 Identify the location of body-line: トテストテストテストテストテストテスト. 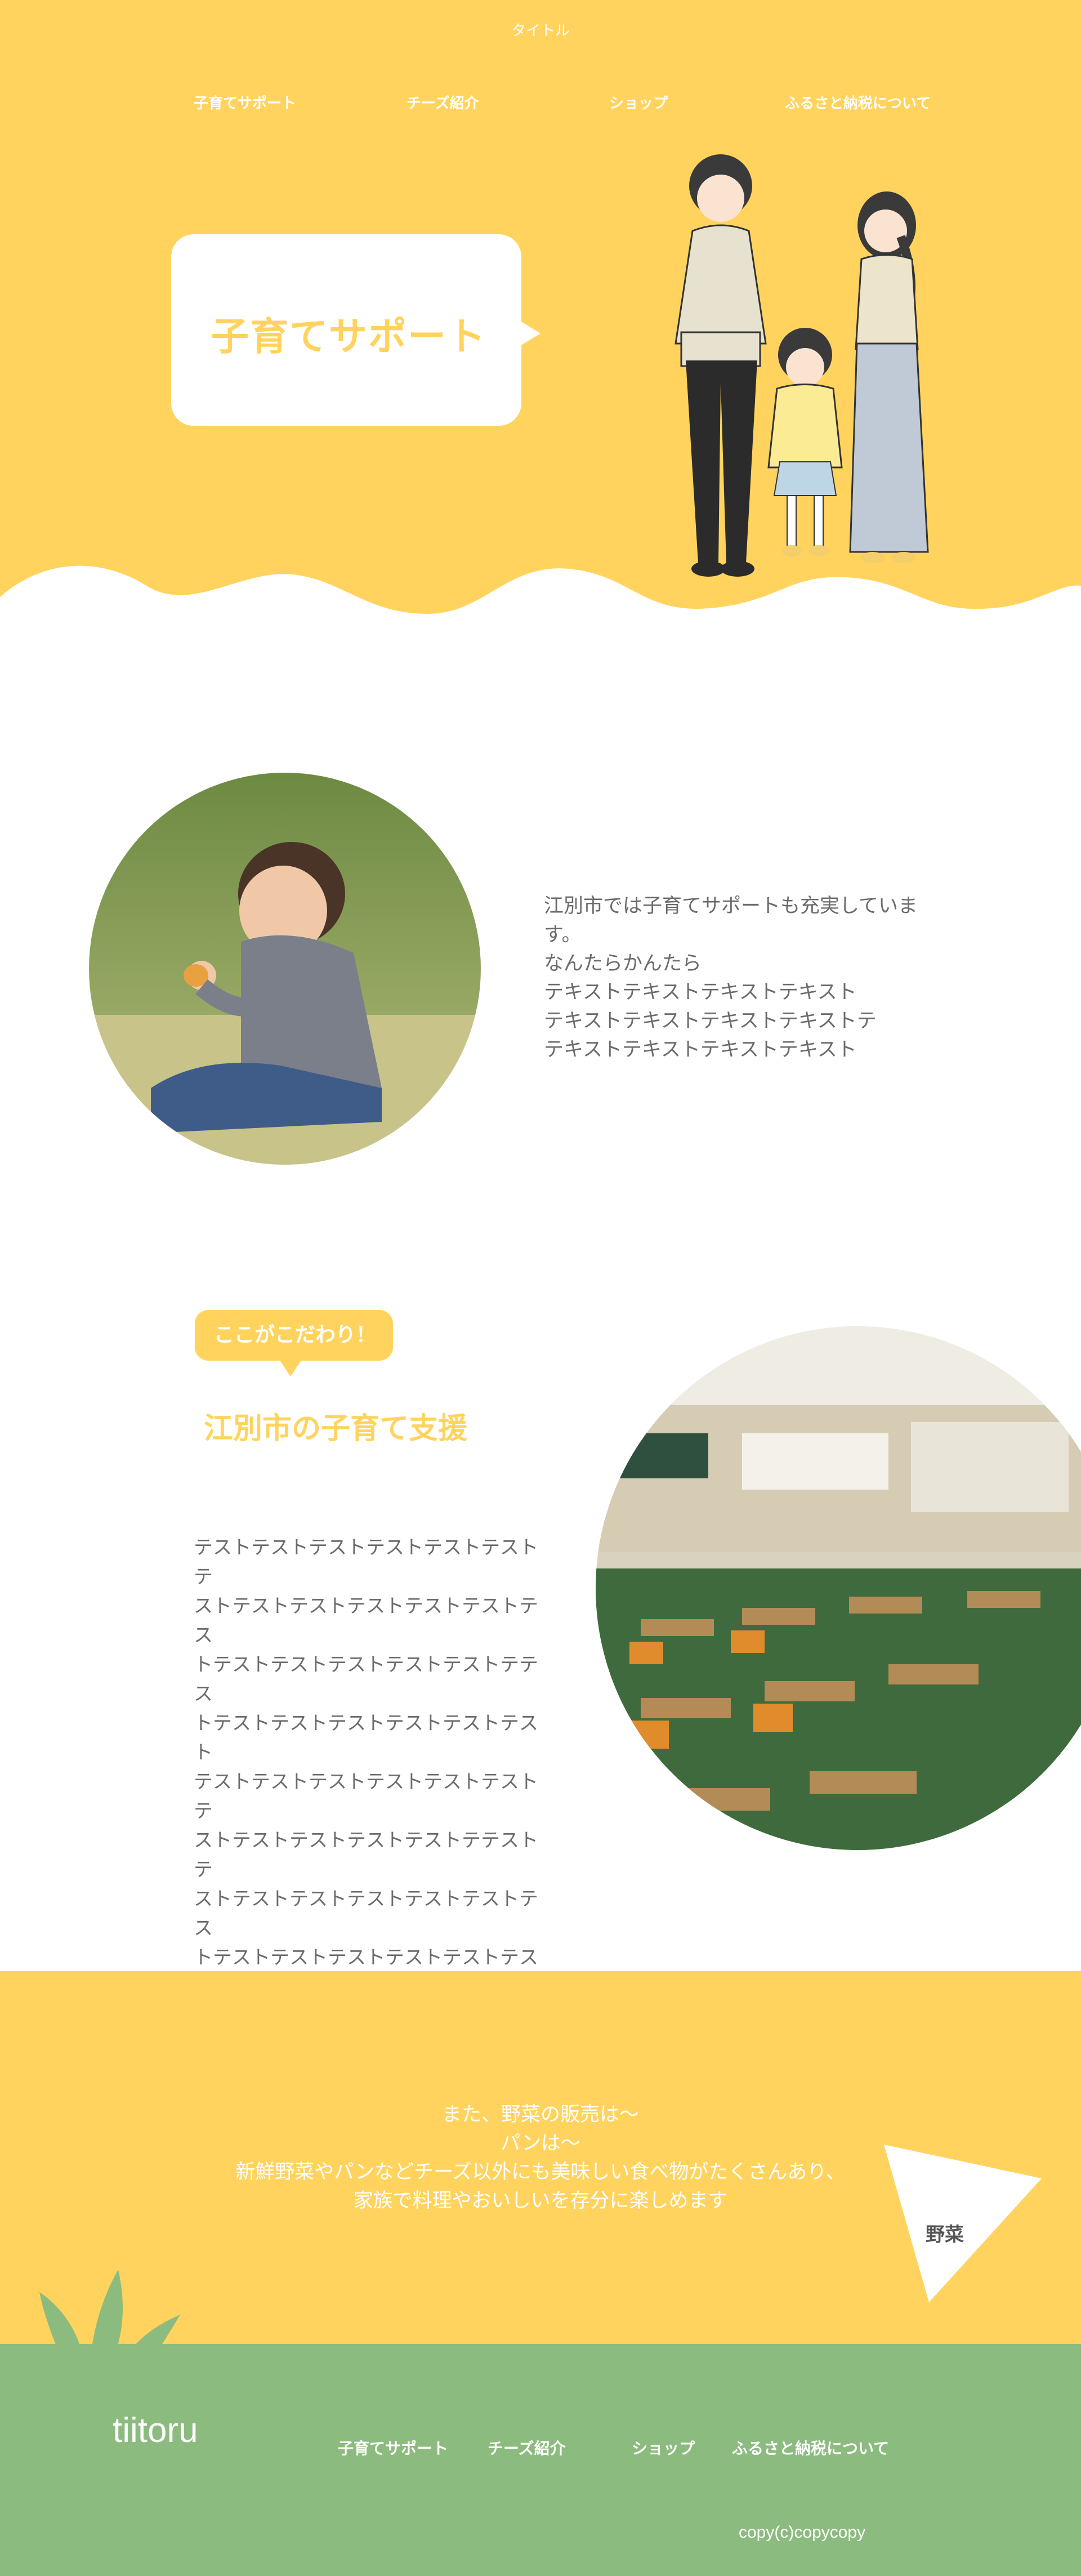
(366, 1738).